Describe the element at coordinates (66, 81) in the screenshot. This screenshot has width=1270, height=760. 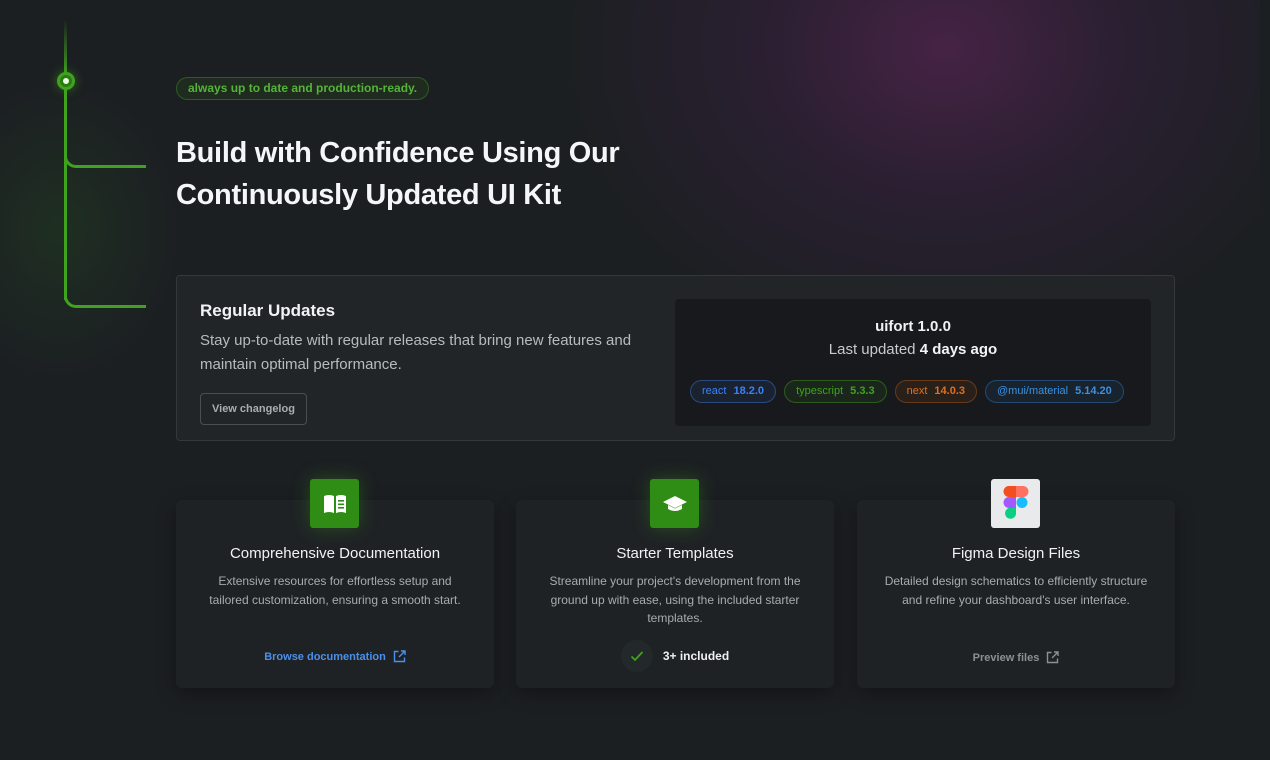
I see `timeline-dot` at that location.